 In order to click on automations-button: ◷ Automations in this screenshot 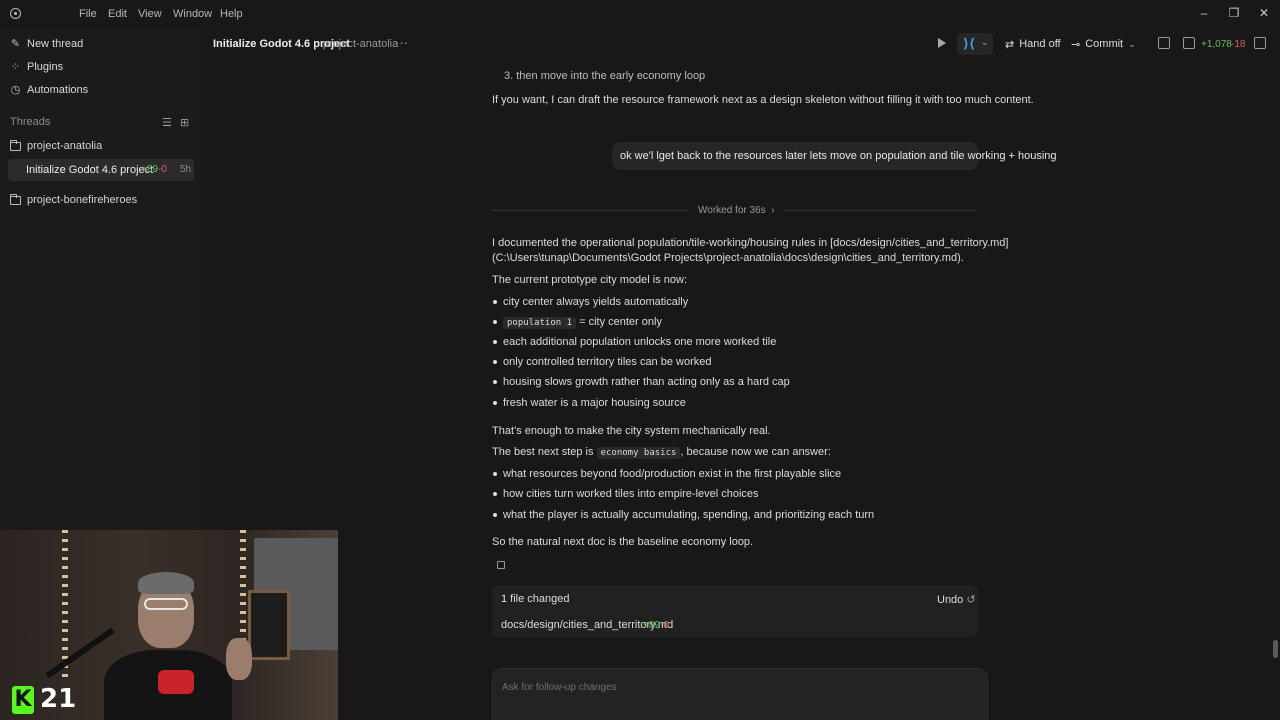, I will do `click(49, 90)`.